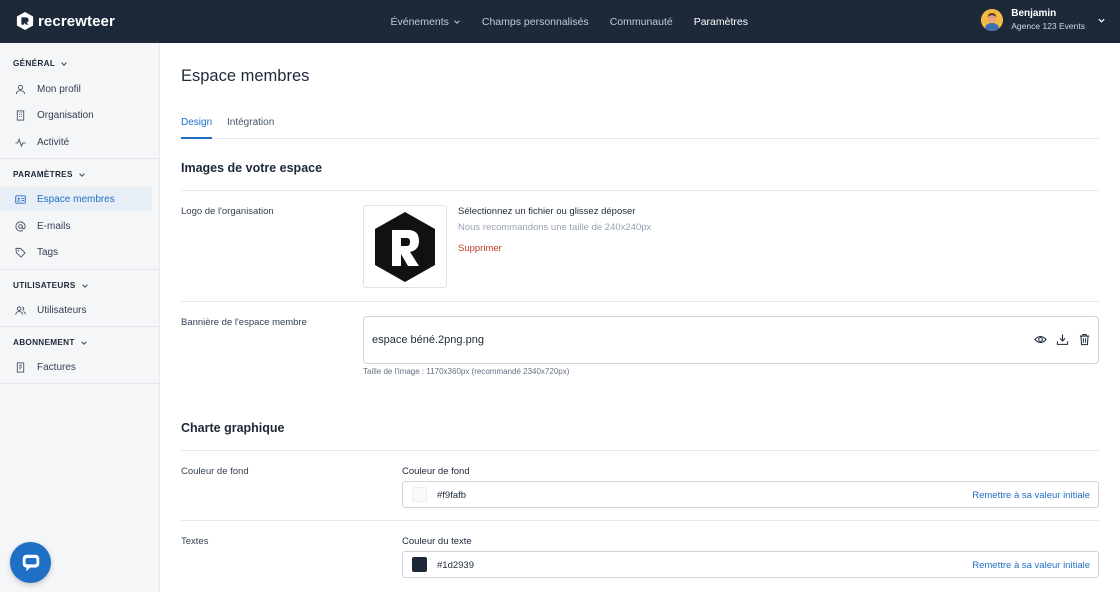 The height and width of the screenshot is (592, 1120). What do you see at coordinates (245, 76) in the screenshot?
I see `page-title: Espace membres` at bounding box center [245, 76].